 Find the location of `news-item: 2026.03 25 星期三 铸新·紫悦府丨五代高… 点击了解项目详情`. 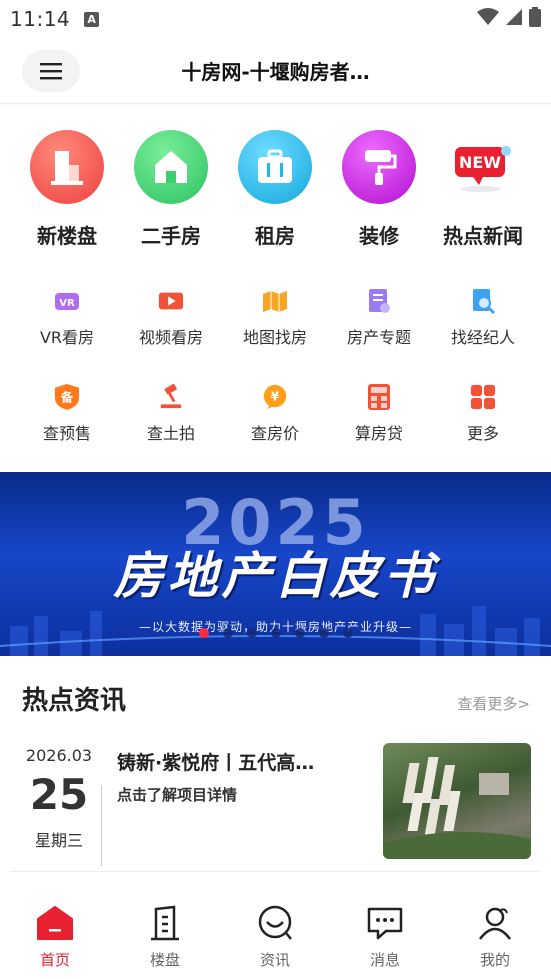

news-item: 2026.03 25 星期三 铸新·紫悦府丨五代高… 点击了解项目详情 is located at coordinates (275, 805).